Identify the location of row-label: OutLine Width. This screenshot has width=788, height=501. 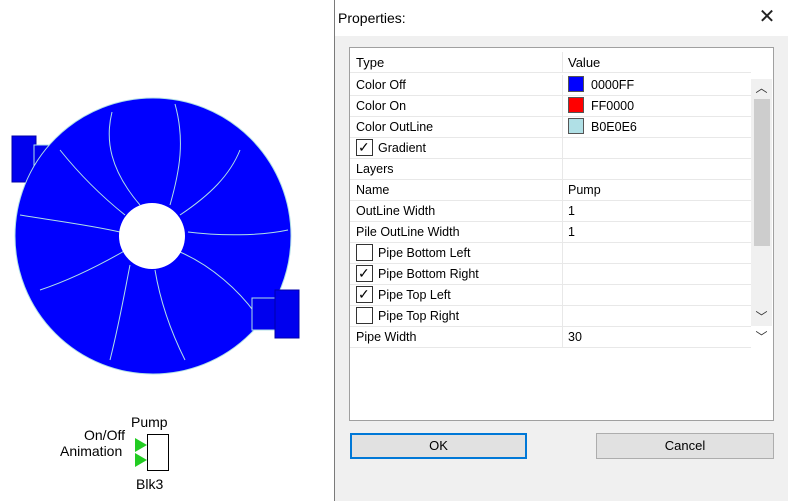
(456, 211).